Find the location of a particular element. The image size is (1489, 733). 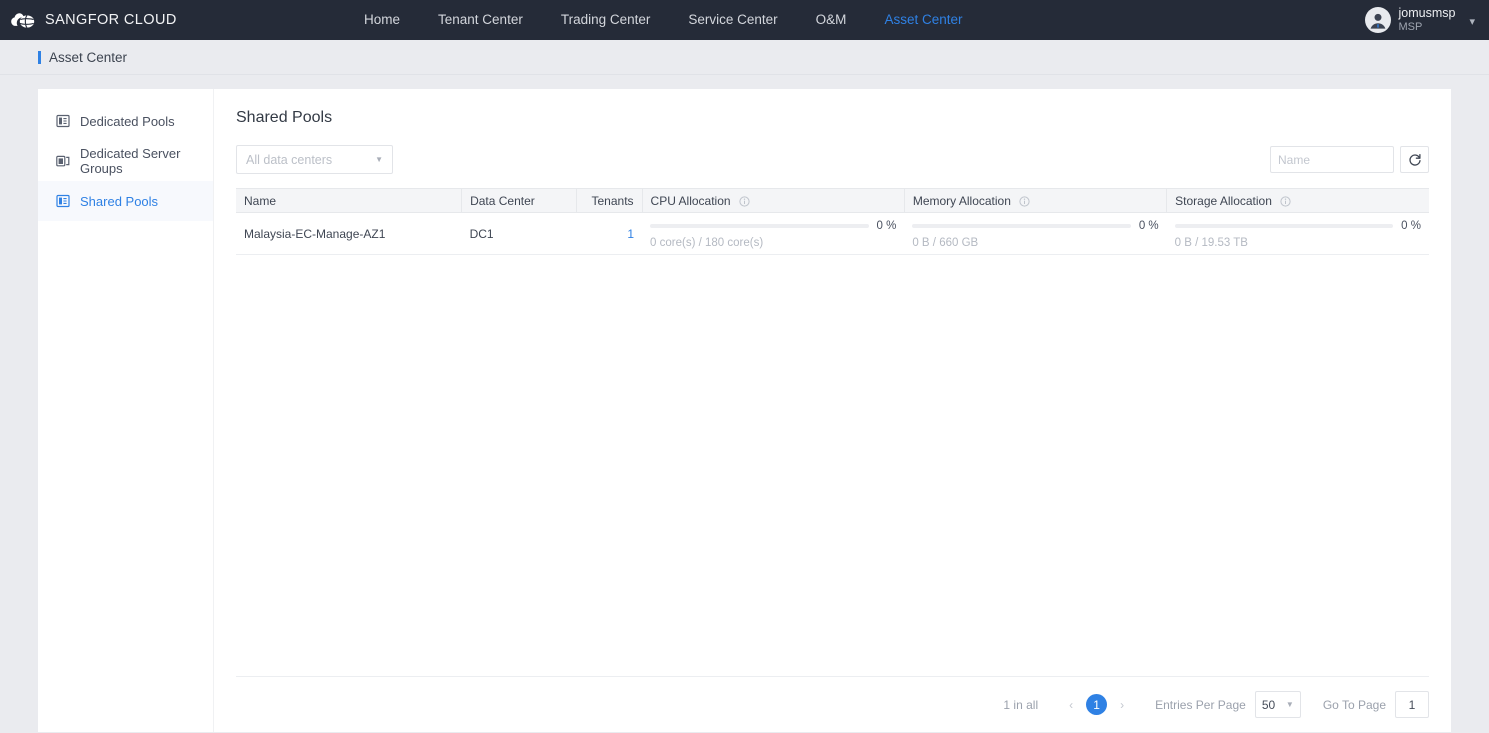

chevron-right-icon: › is located at coordinates (1122, 705).